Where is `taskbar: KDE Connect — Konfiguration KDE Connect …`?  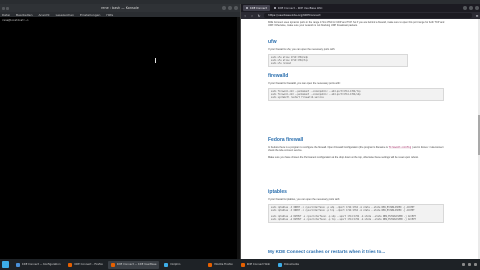 taskbar: KDE Connect — Konfiguration KDE Connect … is located at coordinates (240, 264).